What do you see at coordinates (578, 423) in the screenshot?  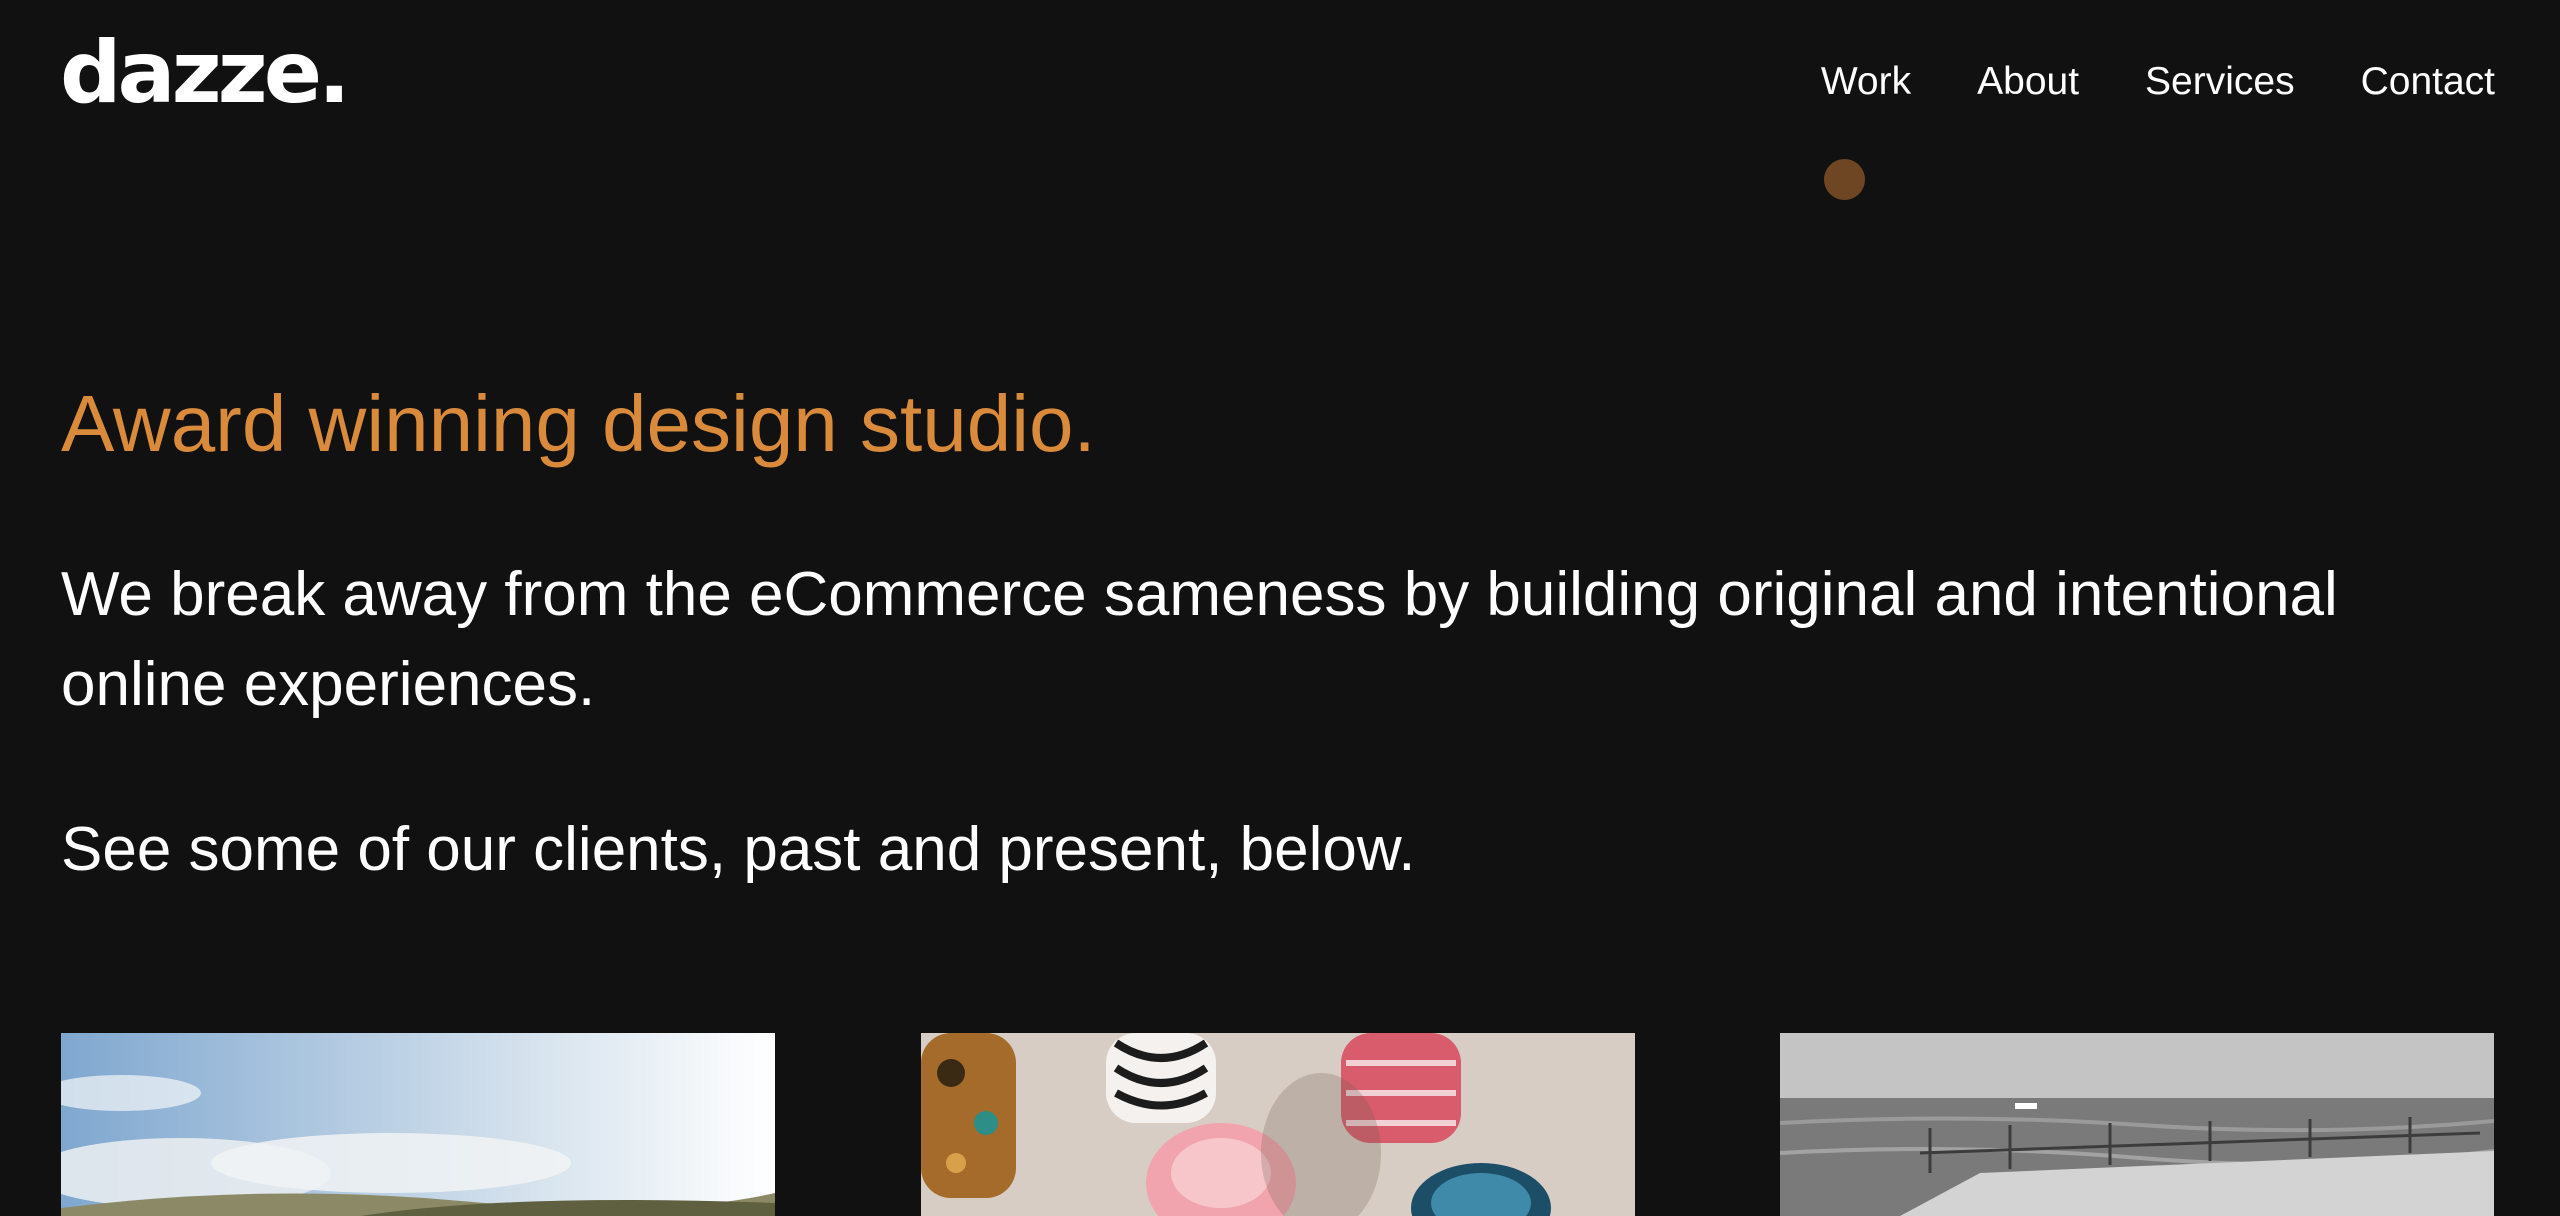 I see `hero-tagline: Award winning design studio.` at bounding box center [578, 423].